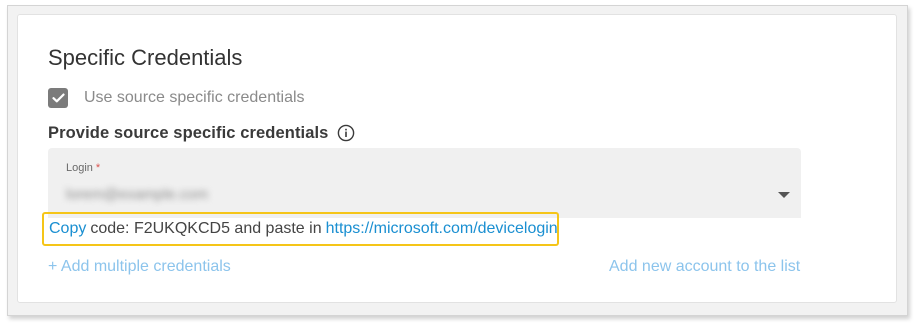 The image size is (917, 326). I want to click on use-specific-credentials-row: Use source specific credentials, so click(176, 98).